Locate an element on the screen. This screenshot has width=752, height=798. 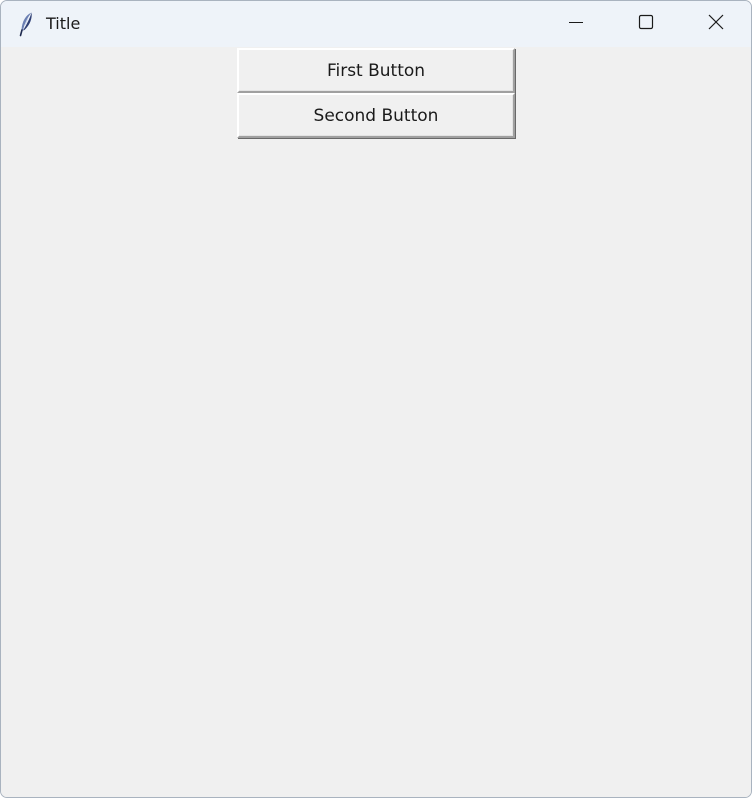
close-icon is located at coordinates (716, 24).